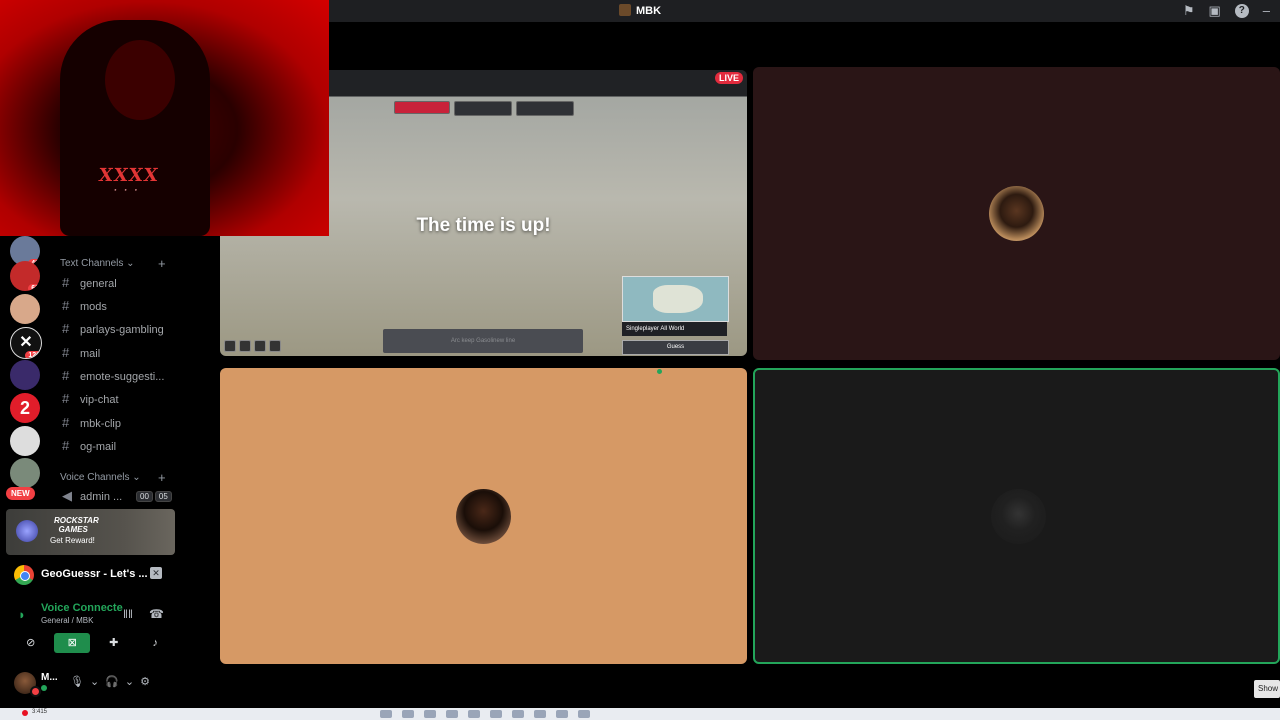 This screenshot has width=1280, height=720. What do you see at coordinates (94, 575) in the screenshot?
I see `activity-row: GeoGuessr - Let's ... ✕` at bounding box center [94, 575].